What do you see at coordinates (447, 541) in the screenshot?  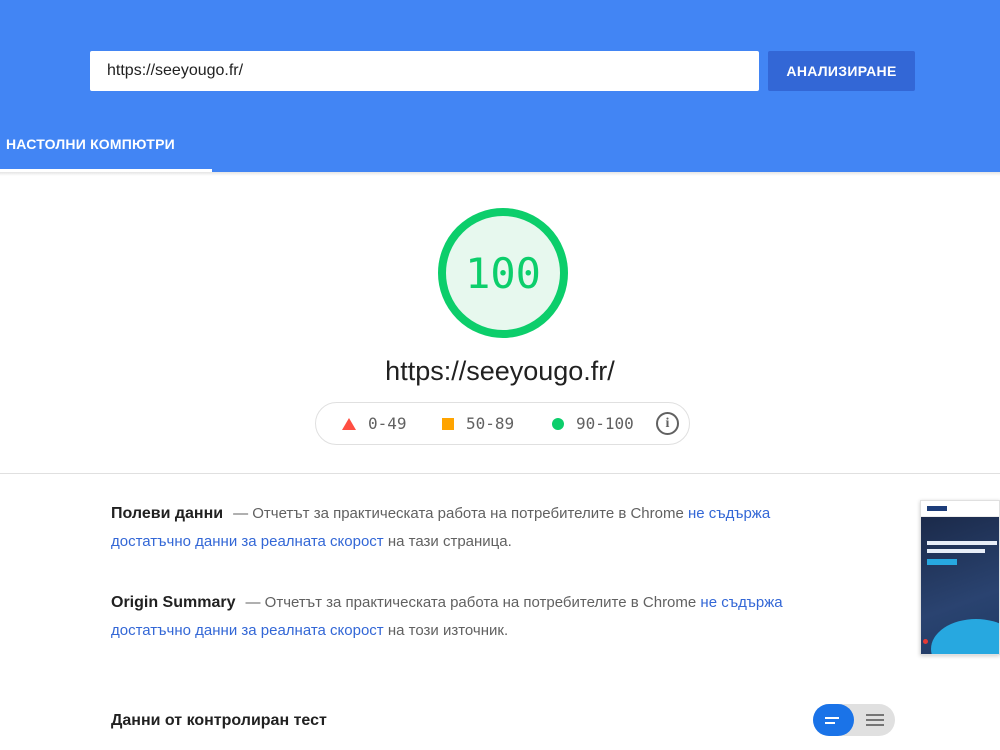 I see `field-data-text-end: на тази страница.` at bounding box center [447, 541].